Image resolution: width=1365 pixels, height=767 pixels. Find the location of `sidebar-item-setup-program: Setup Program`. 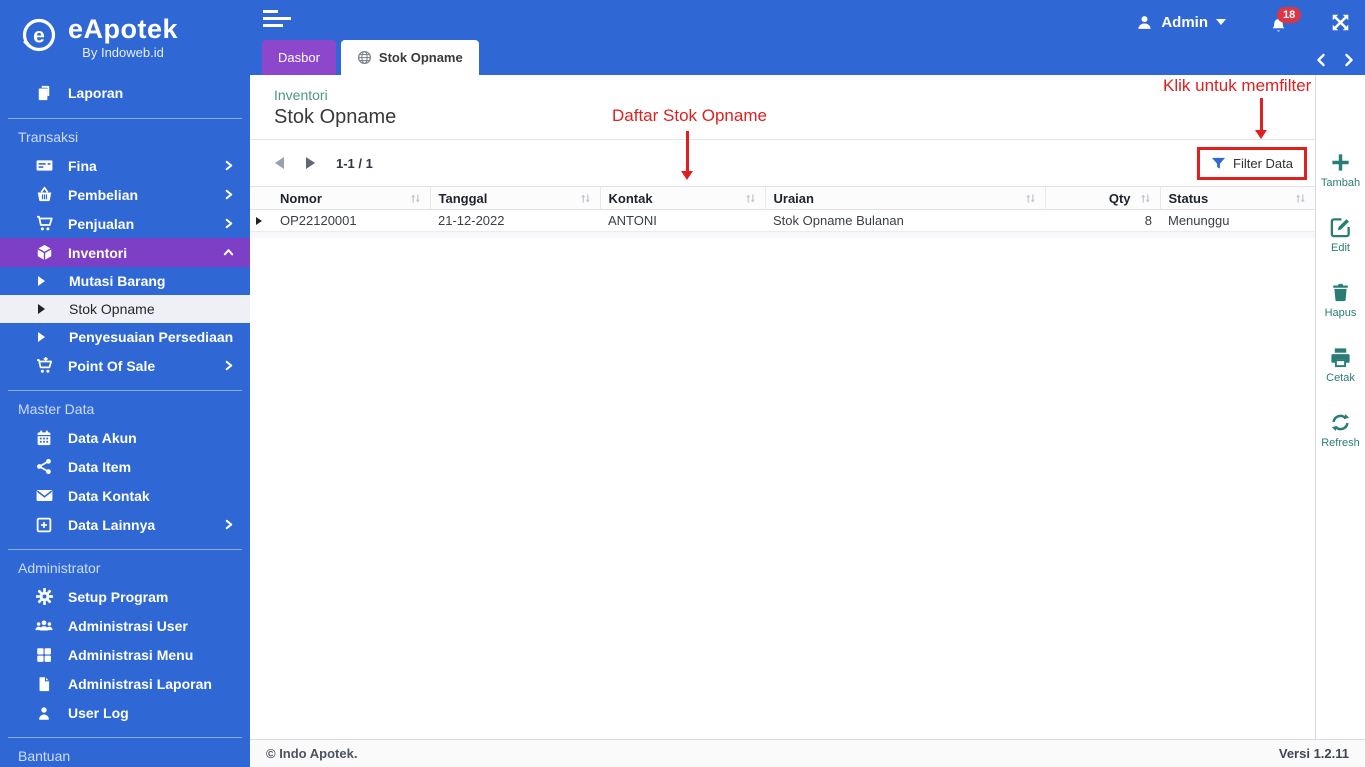

sidebar-item-setup-program: Setup Program is located at coordinates (125, 596).